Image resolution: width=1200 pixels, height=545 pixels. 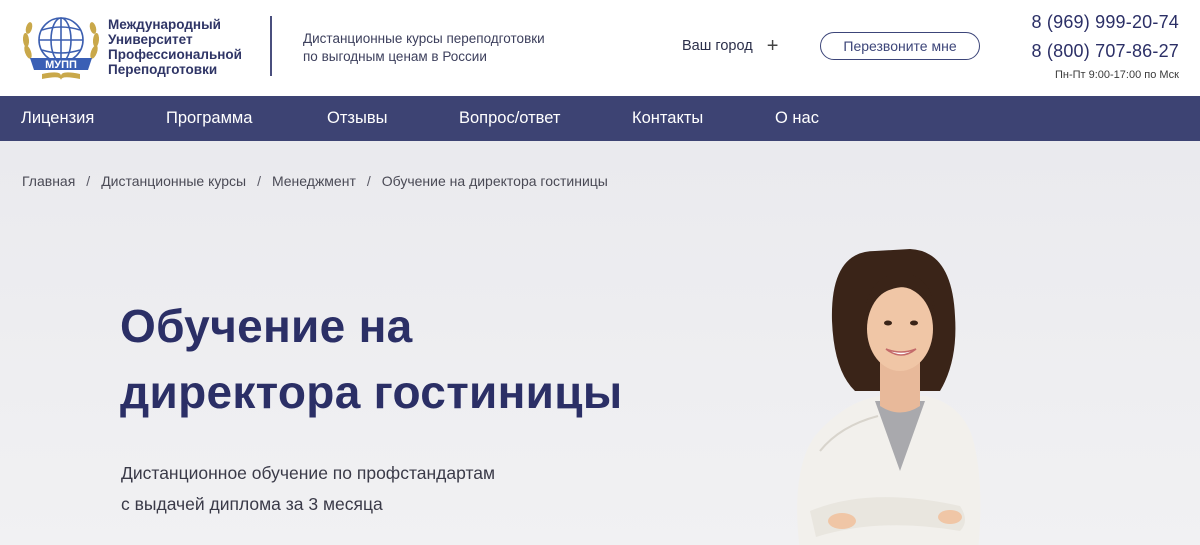 I want to click on brand-line: Университет, so click(x=150, y=39).